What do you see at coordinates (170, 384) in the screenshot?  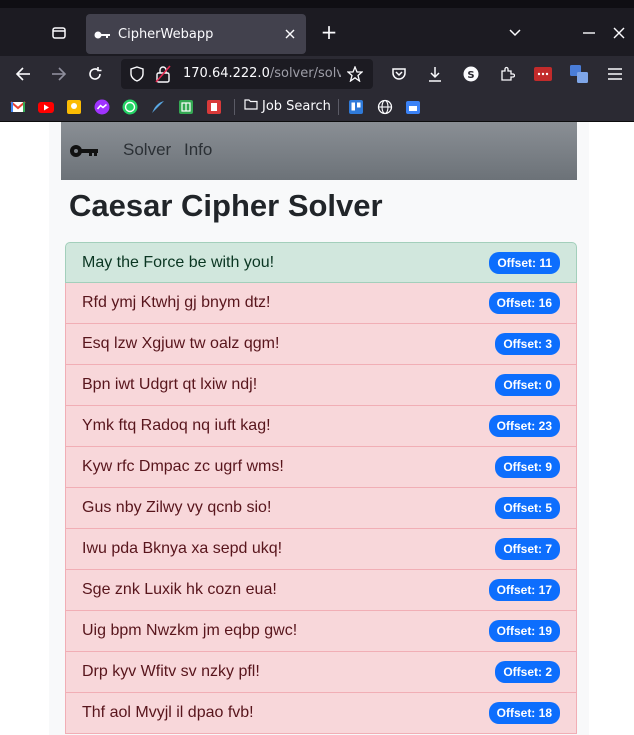 I see `result-text: Bpn iwt Udgrt qt lxiw ndj!` at bounding box center [170, 384].